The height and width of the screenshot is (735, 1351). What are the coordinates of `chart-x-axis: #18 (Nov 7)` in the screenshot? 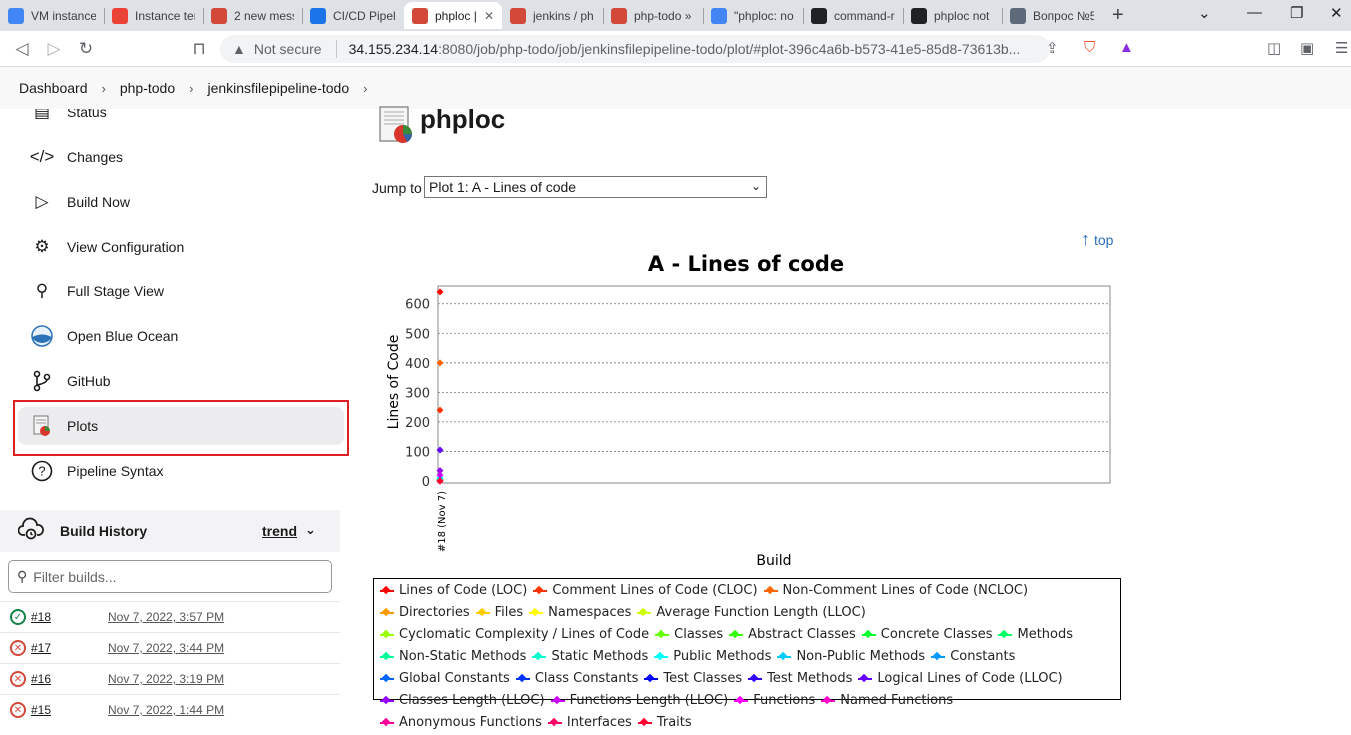 It's located at (442, 521).